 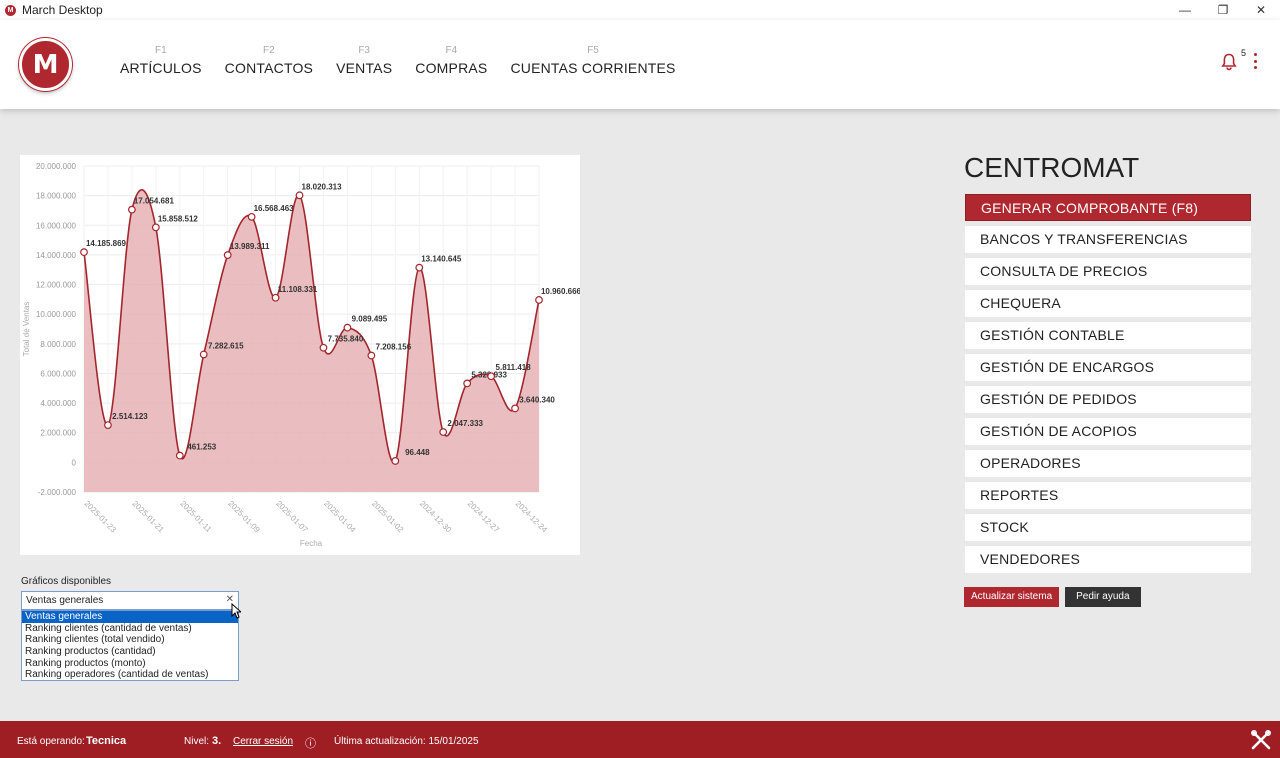 What do you see at coordinates (1223, 10) in the screenshot?
I see `restore-button: ❐` at bounding box center [1223, 10].